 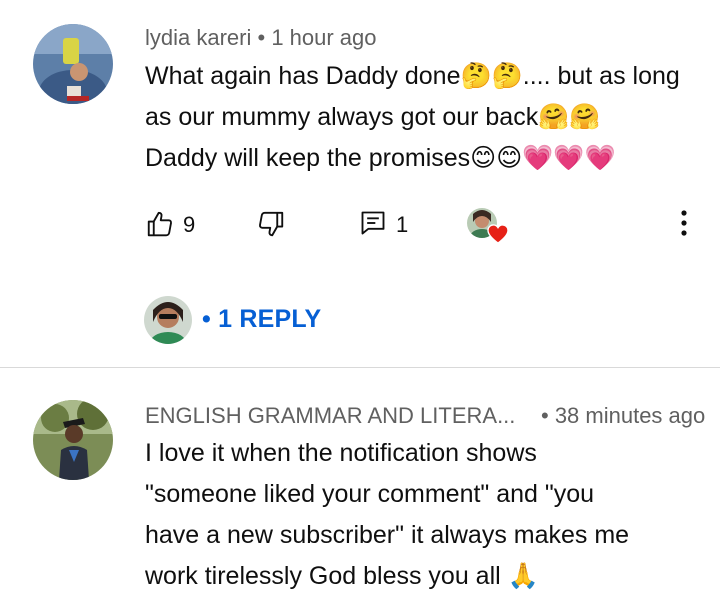 What do you see at coordinates (261, 319) in the screenshot?
I see `view-replies-link: • 1 REPLY` at bounding box center [261, 319].